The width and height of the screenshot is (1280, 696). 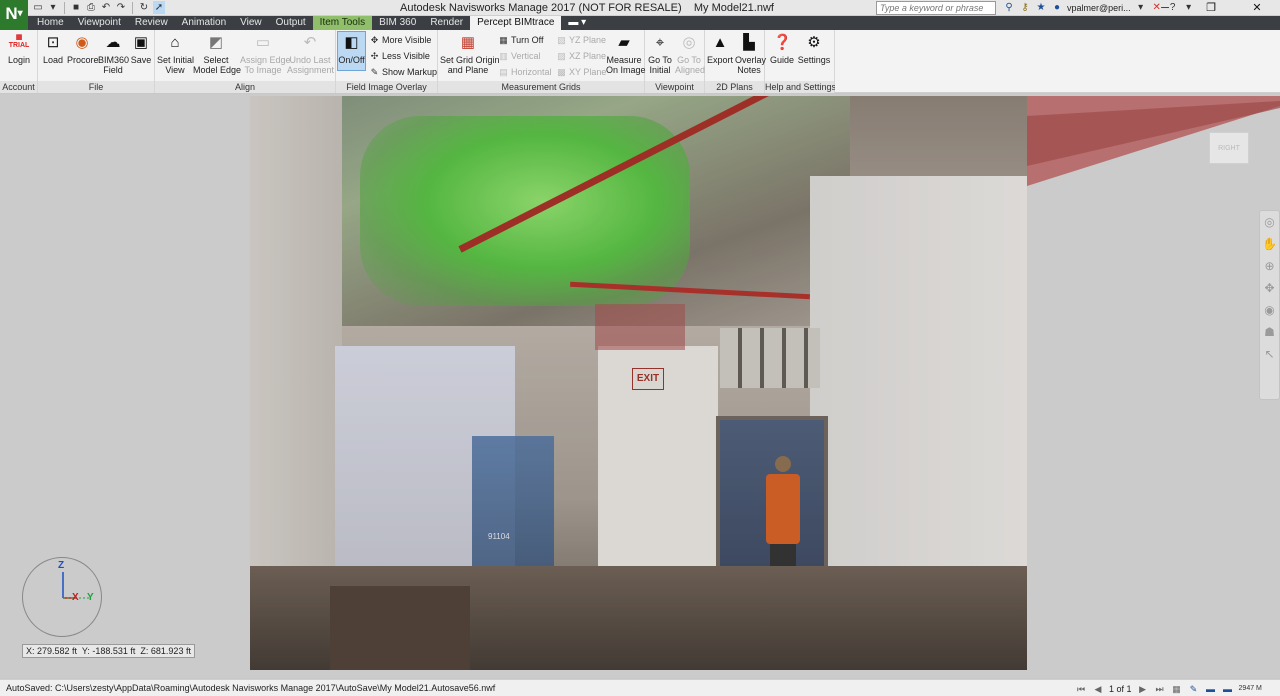 I want to click on edge-select-icon: ◩, so click(x=216, y=42).